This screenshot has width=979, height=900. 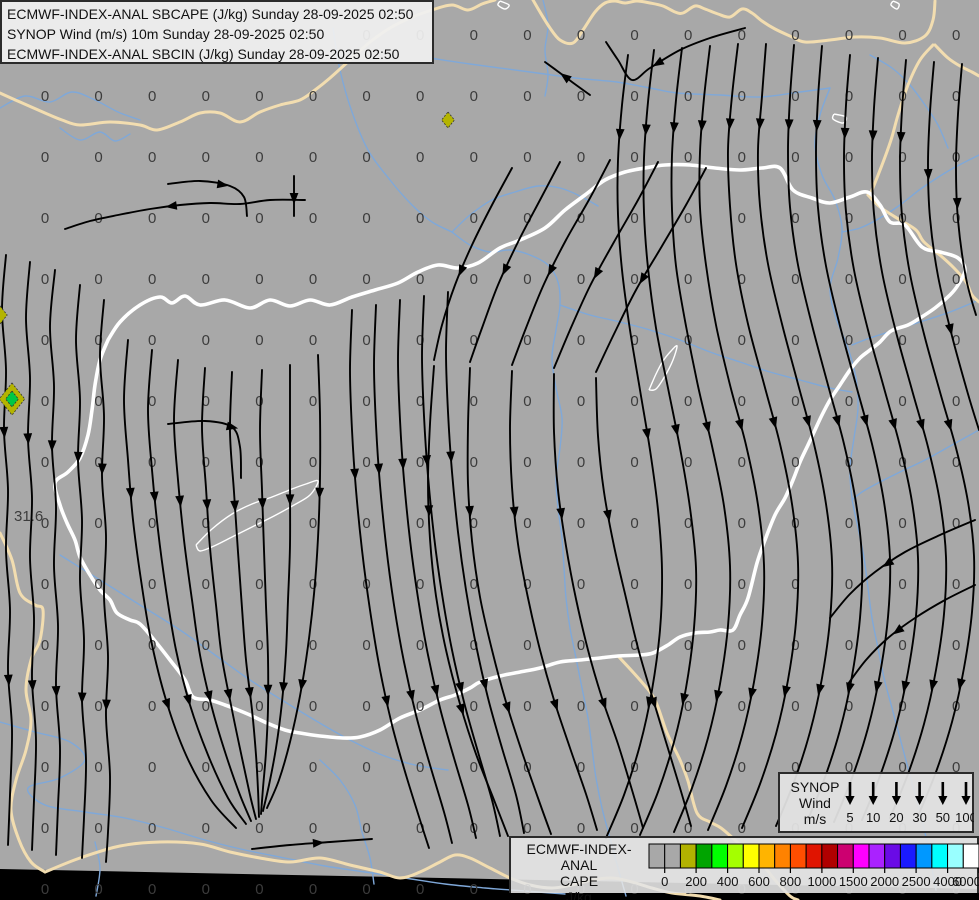 I want to click on station-value-label: 31.6, so click(x=28, y=516).